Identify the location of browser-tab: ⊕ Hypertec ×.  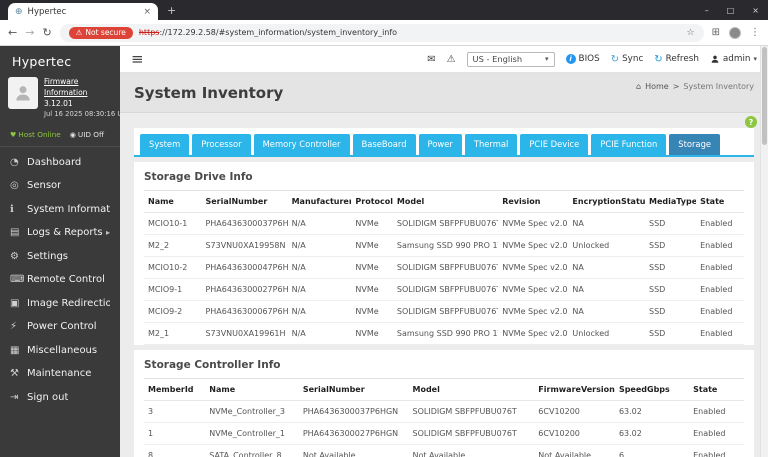
(83, 11).